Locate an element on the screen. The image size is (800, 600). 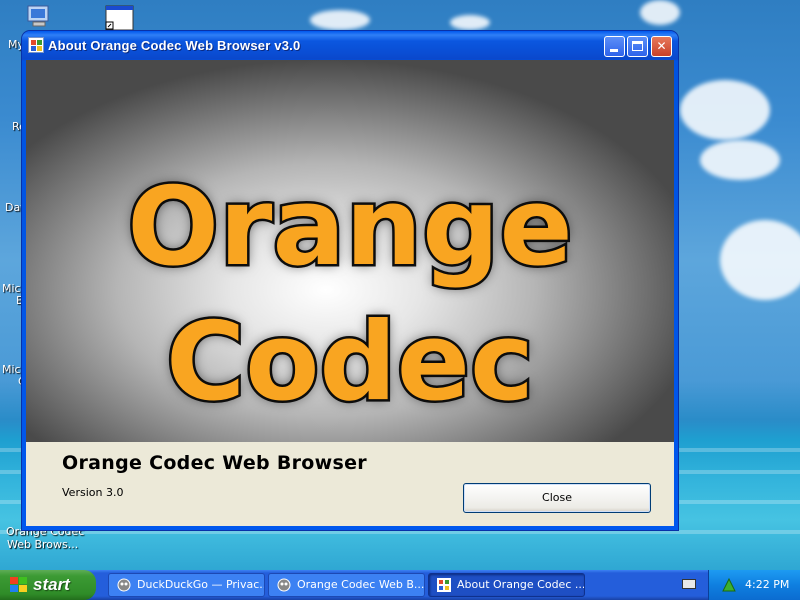
close-window-button: ✕ is located at coordinates (661, 46).